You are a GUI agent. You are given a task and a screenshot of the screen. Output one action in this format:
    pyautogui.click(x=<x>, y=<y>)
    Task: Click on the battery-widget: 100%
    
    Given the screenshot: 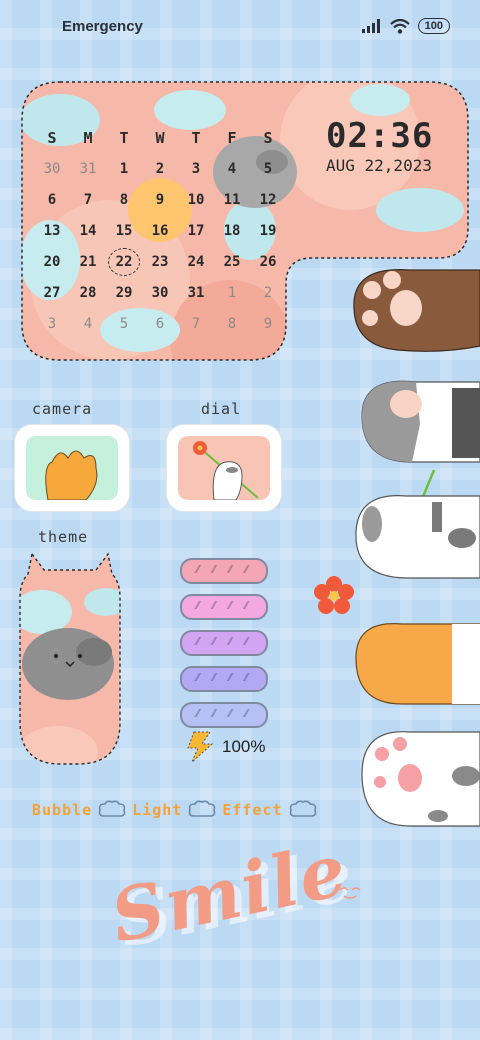 What is the action you would take?
    pyautogui.click(x=224, y=747)
    